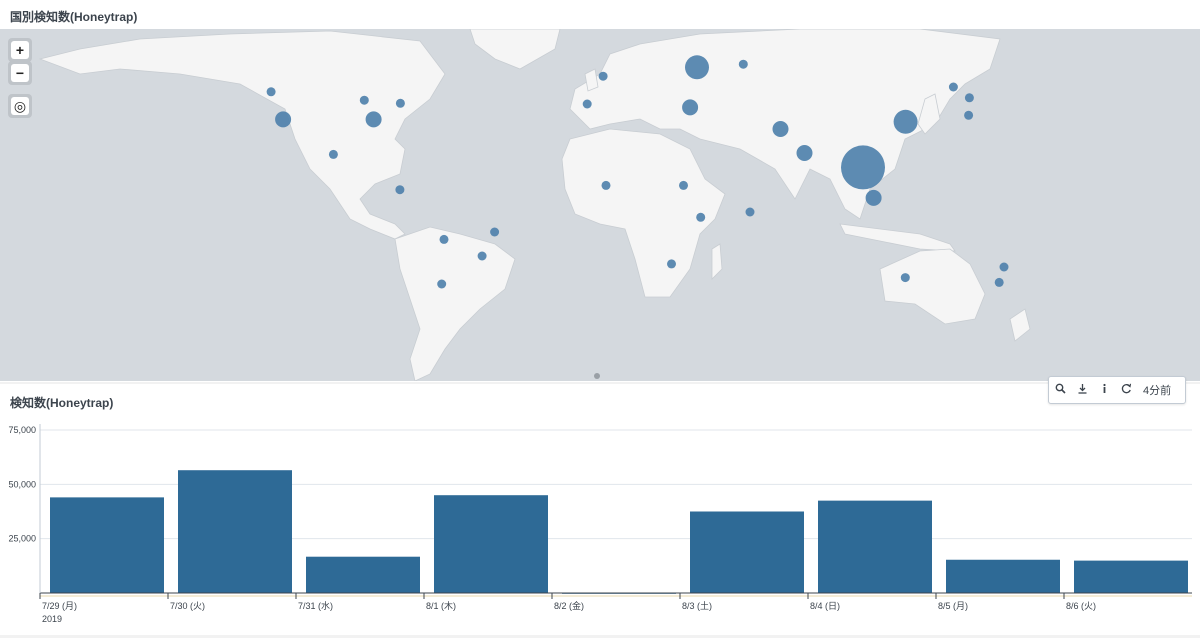 Image resolution: width=1200 pixels, height=638 pixels. I want to click on x-tick-label: 8/4 (日), so click(825, 606).